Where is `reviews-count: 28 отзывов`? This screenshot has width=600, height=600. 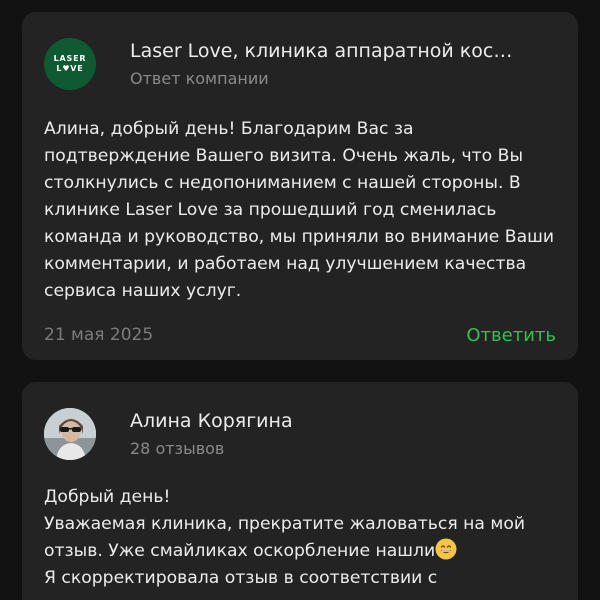
reviews-count: 28 отзывов is located at coordinates (211, 449).